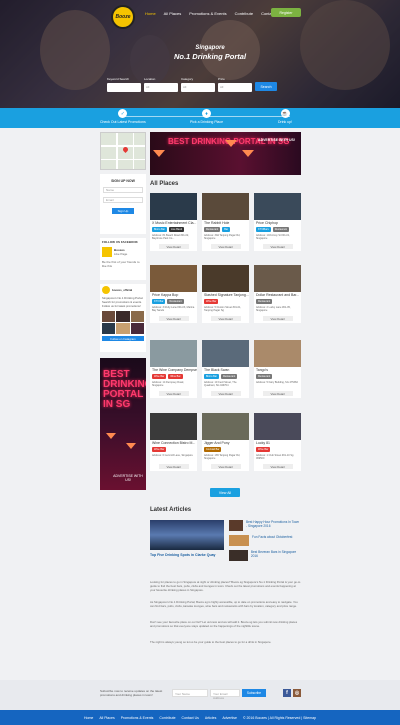  What do you see at coordinates (225, 694) in the screenshot?
I see `newsletter-email-input: Your Email Address` at bounding box center [225, 694].